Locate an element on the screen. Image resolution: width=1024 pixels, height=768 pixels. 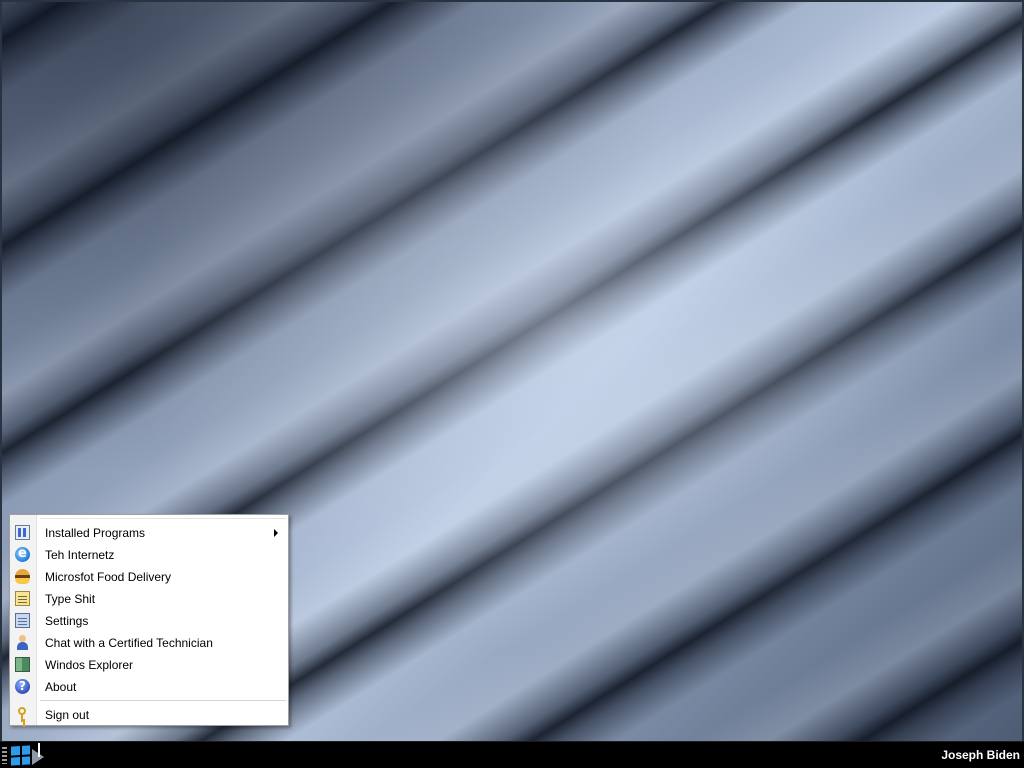
menu-item-sign-out: Sign out is located at coordinates (149, 715).